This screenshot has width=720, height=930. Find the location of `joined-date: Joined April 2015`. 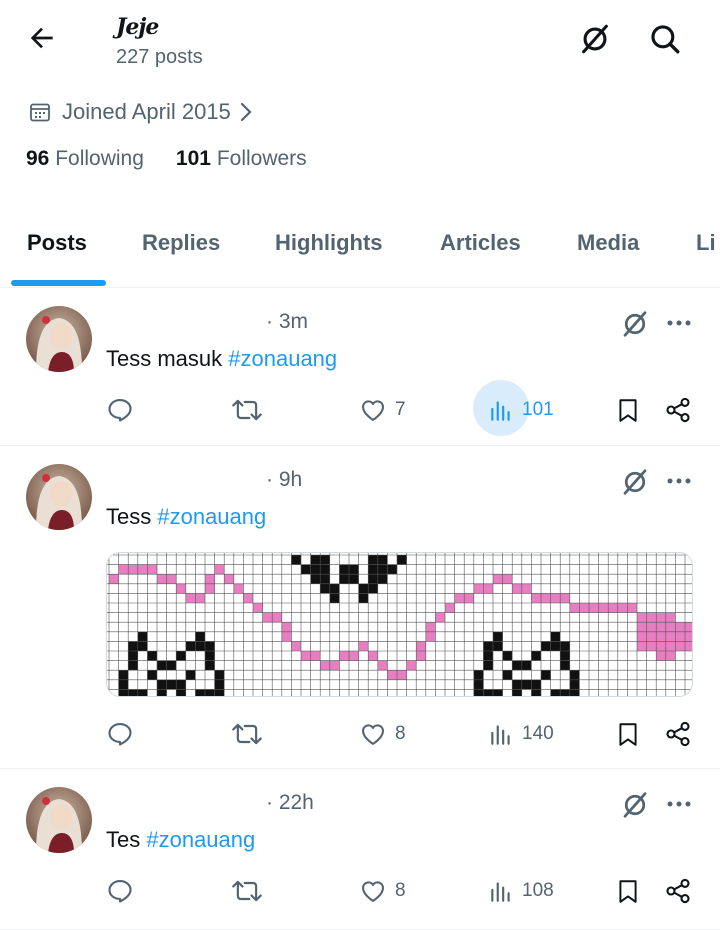

joined-date: Joined April 2015 is located at coordinates (145, 112).